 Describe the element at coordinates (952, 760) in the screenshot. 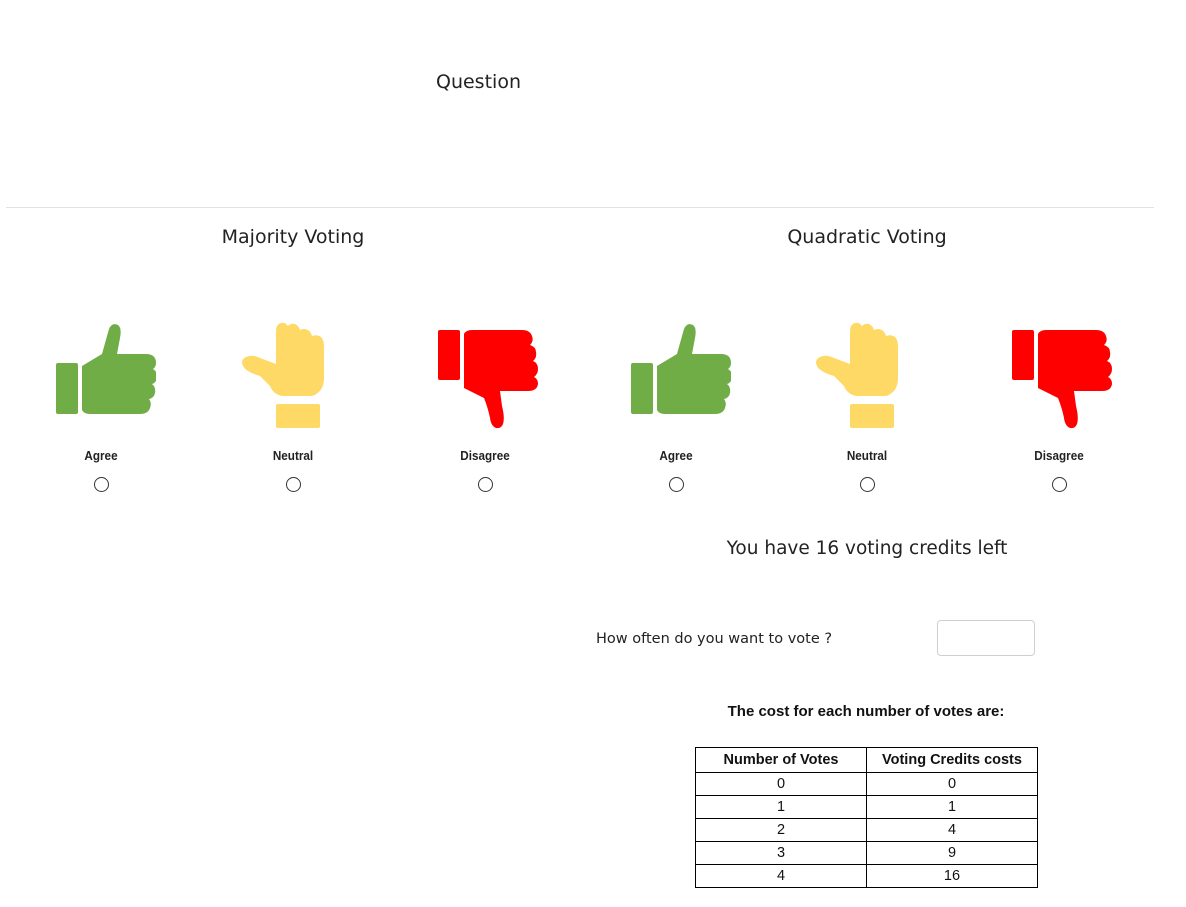

I see `column-header-credits: Voting Credits costs` at that location.